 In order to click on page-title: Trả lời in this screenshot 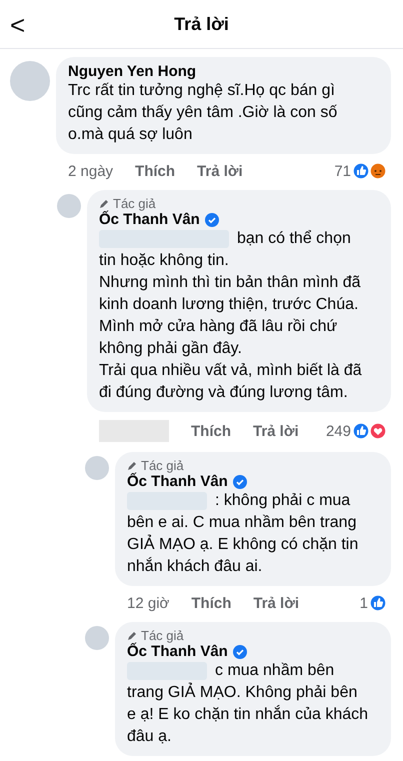, I will do `click(201, 24)`.